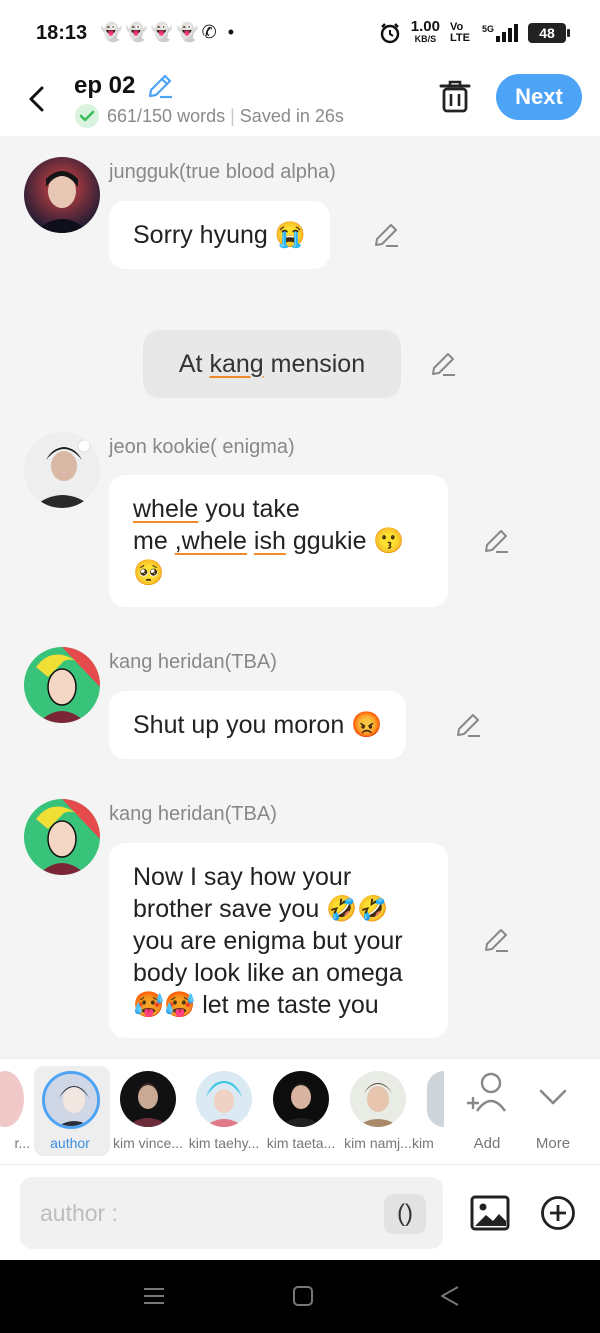  What do you see at coordinates (154, 1296) in the screenshot?
I see `menu-icon` at bounding box center [154, 1296].